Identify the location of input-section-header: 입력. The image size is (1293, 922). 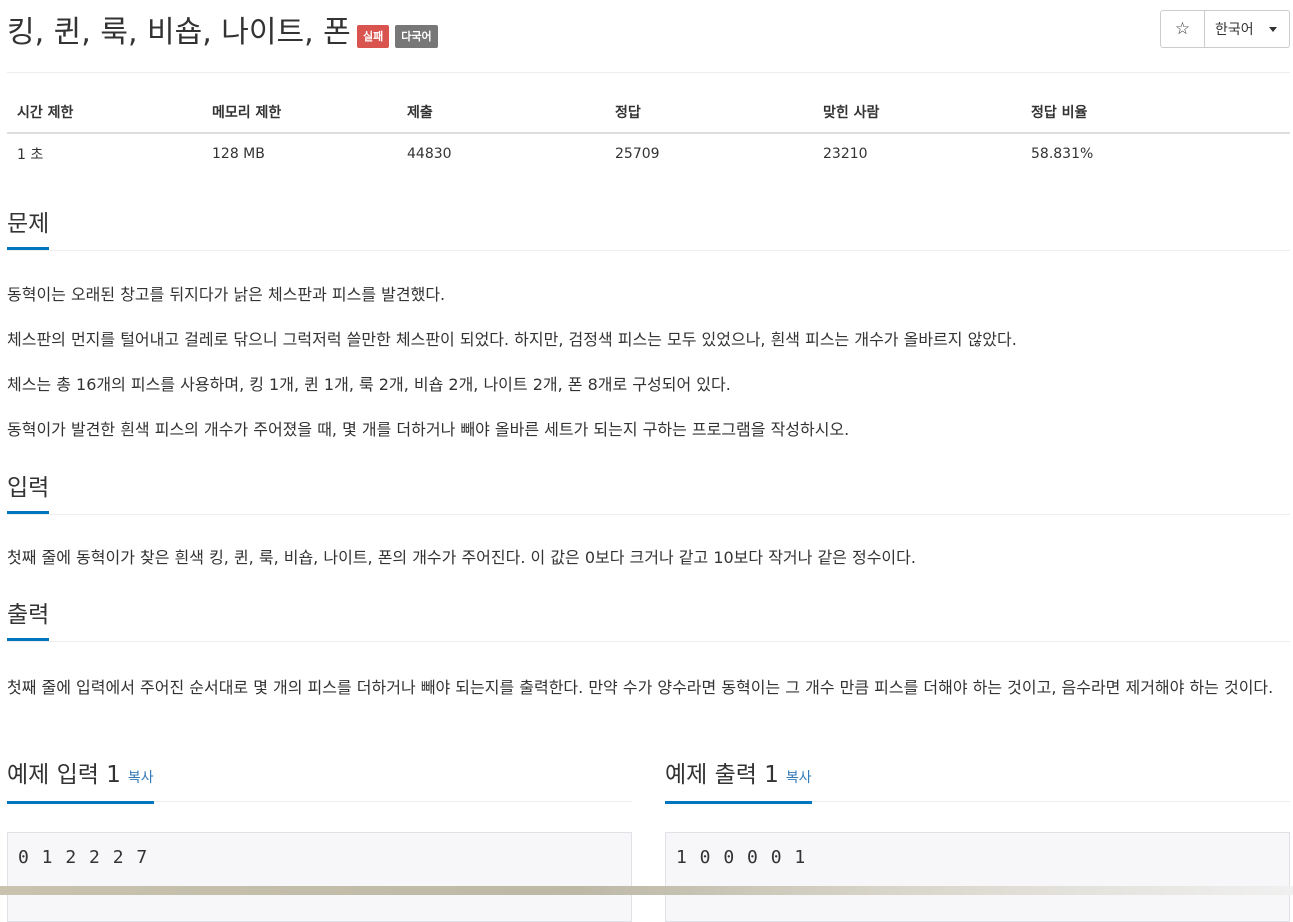
(648, 494).